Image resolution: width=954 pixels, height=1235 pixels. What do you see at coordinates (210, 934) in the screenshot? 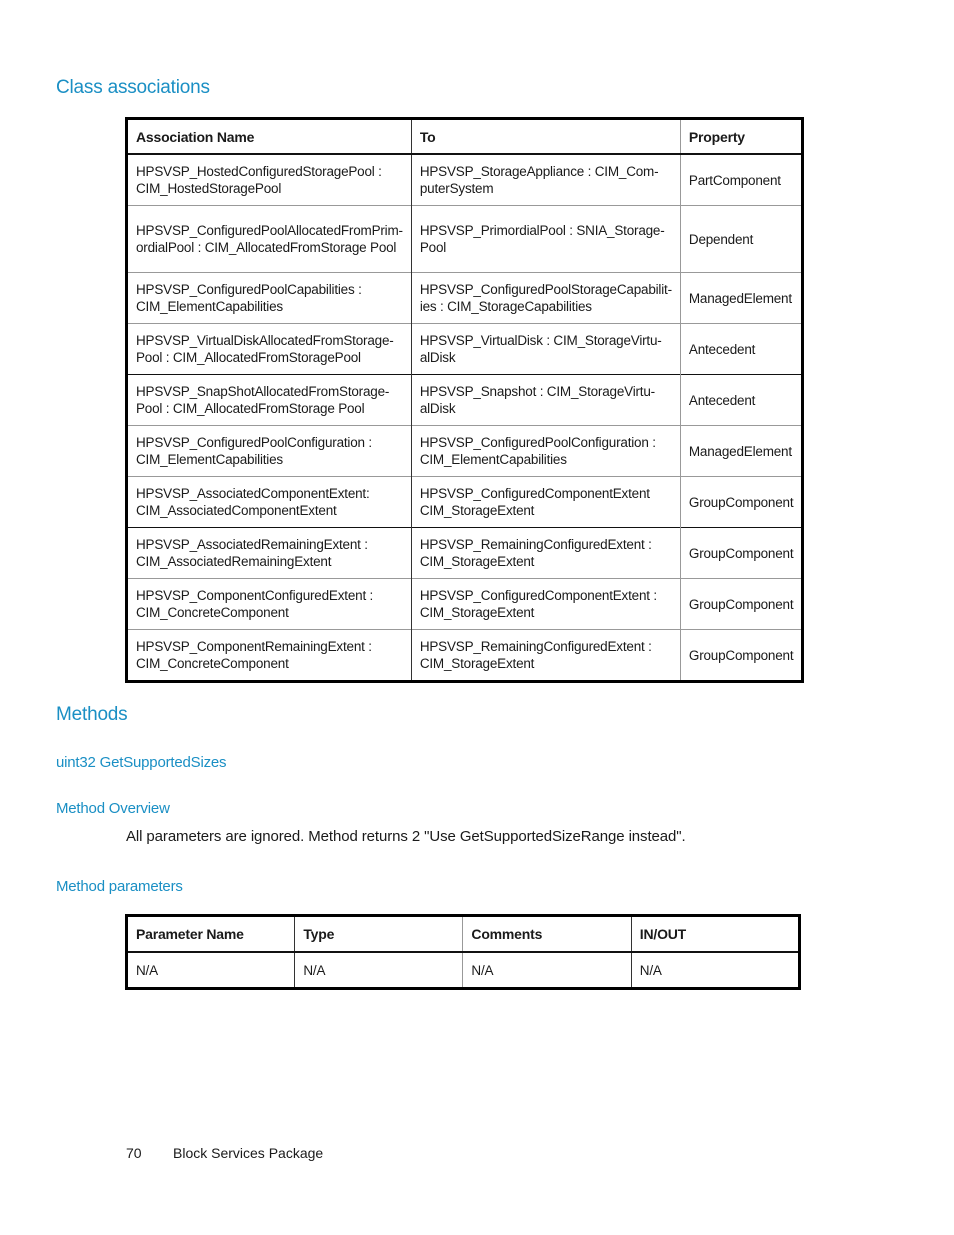
I see `column-header-parameter-name: Parameter Name` at bounding box center [210, 934].